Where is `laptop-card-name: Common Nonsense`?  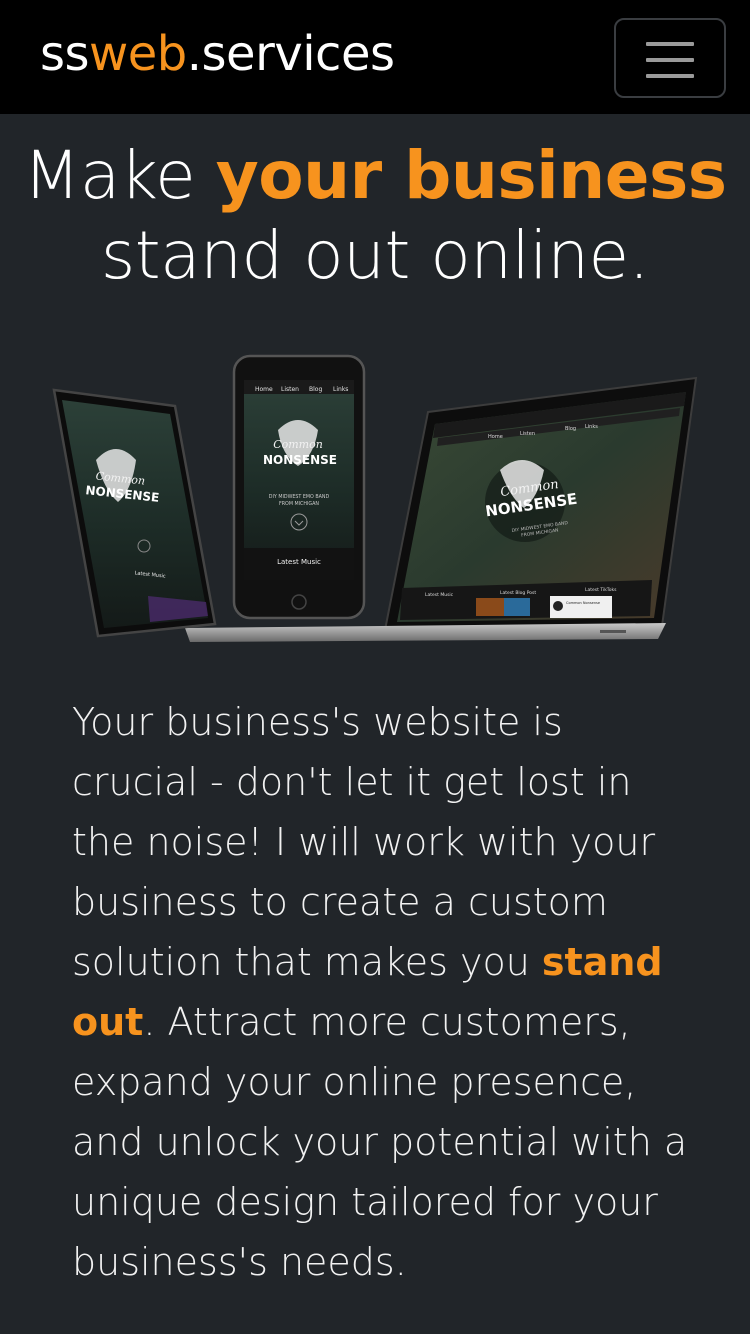
laptop-card-name: Common Nonsense is located at coordinates (583, 603).